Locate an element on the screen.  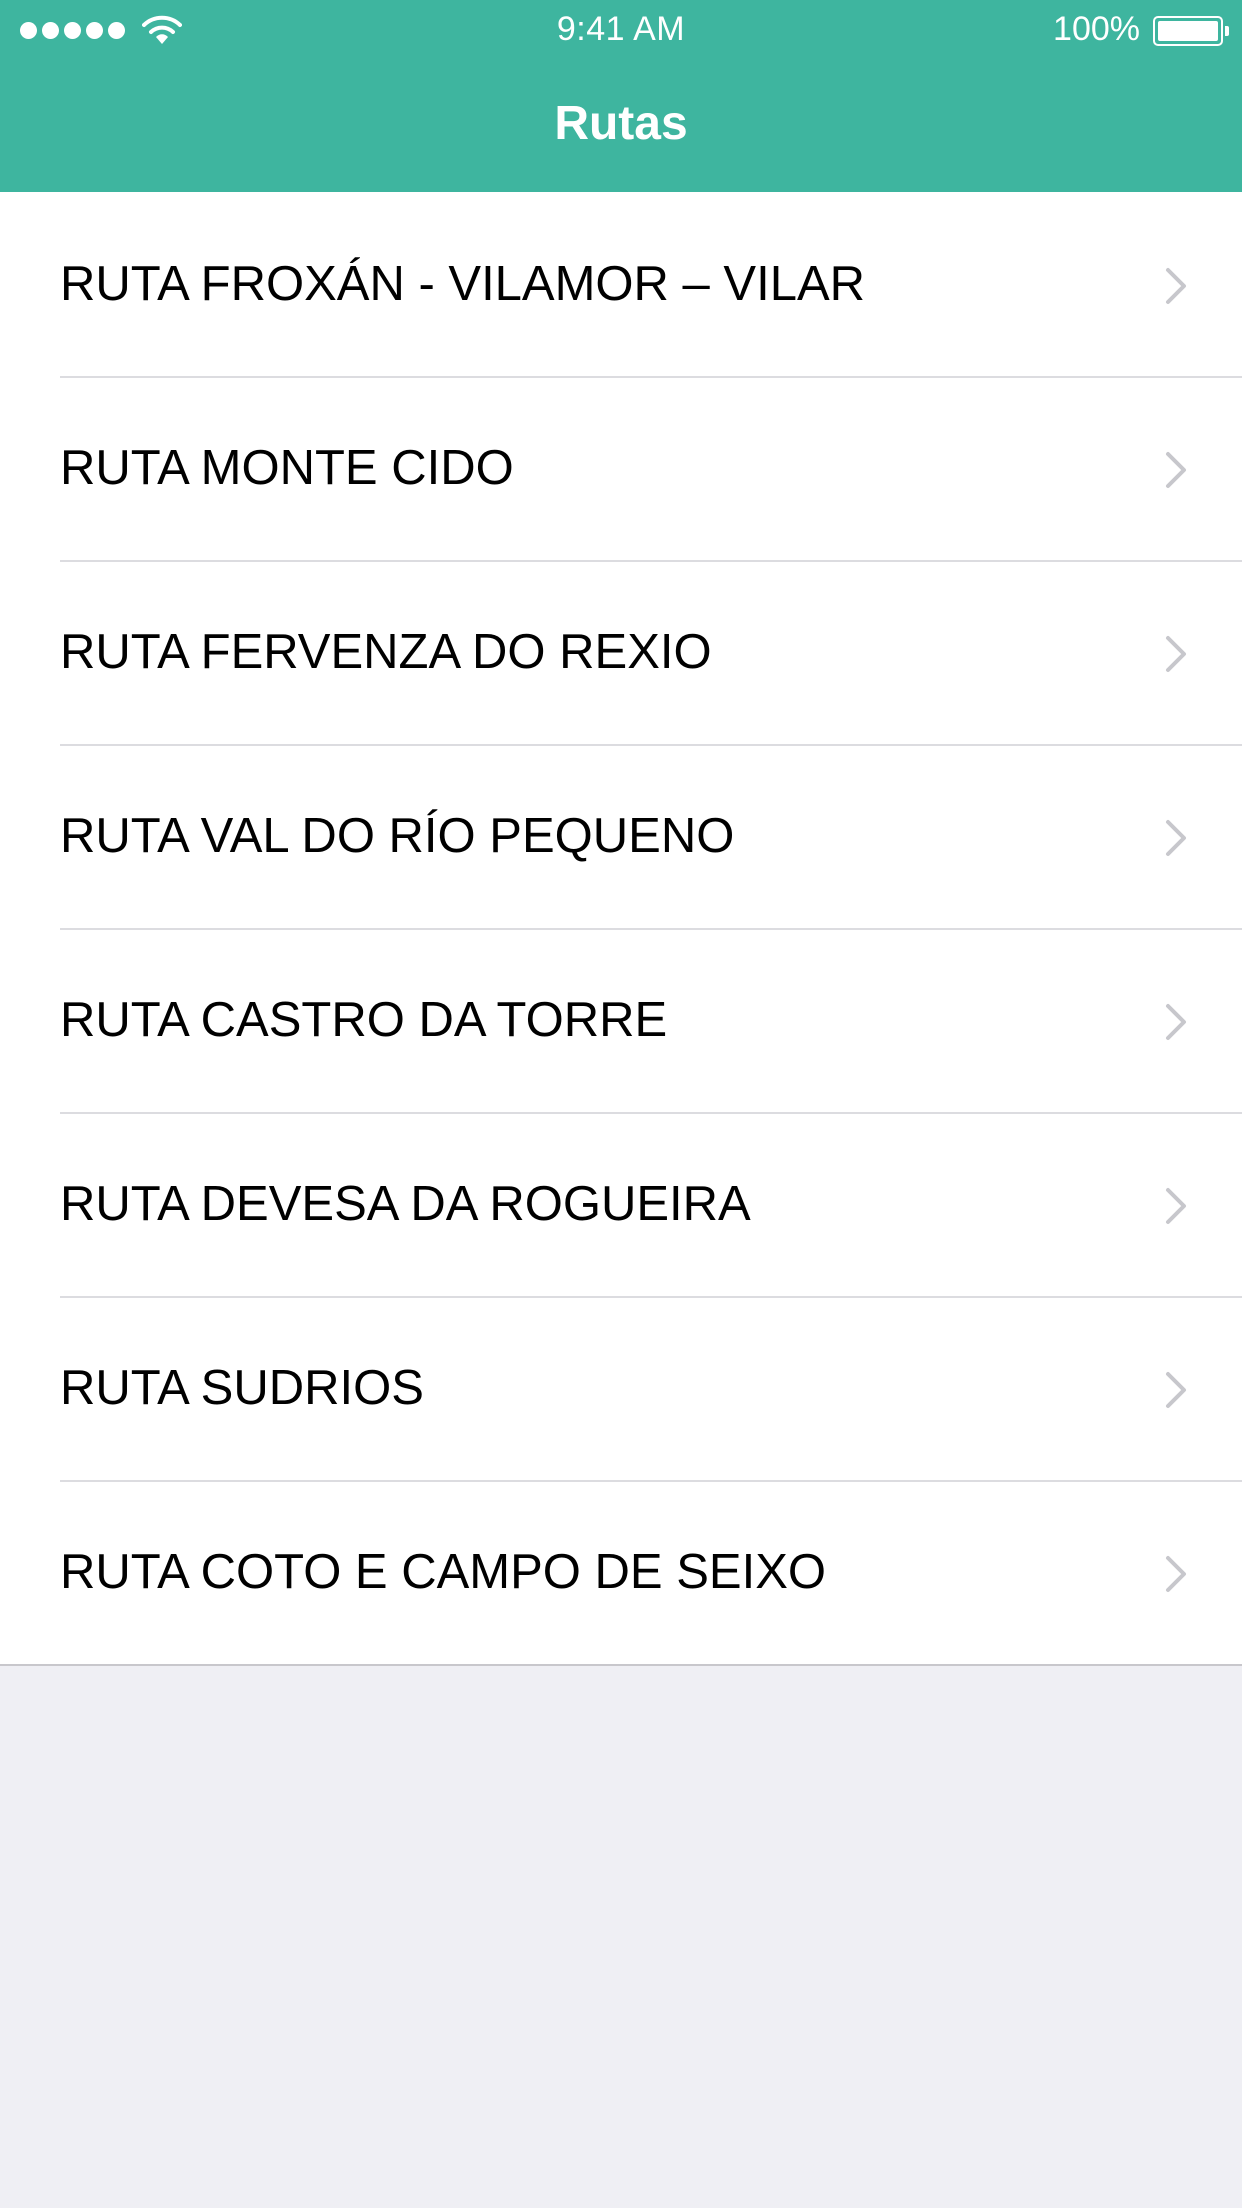
route-row: RUTA COTO E CAMPO DE SEIXO is located at coordinates (621, 1572).